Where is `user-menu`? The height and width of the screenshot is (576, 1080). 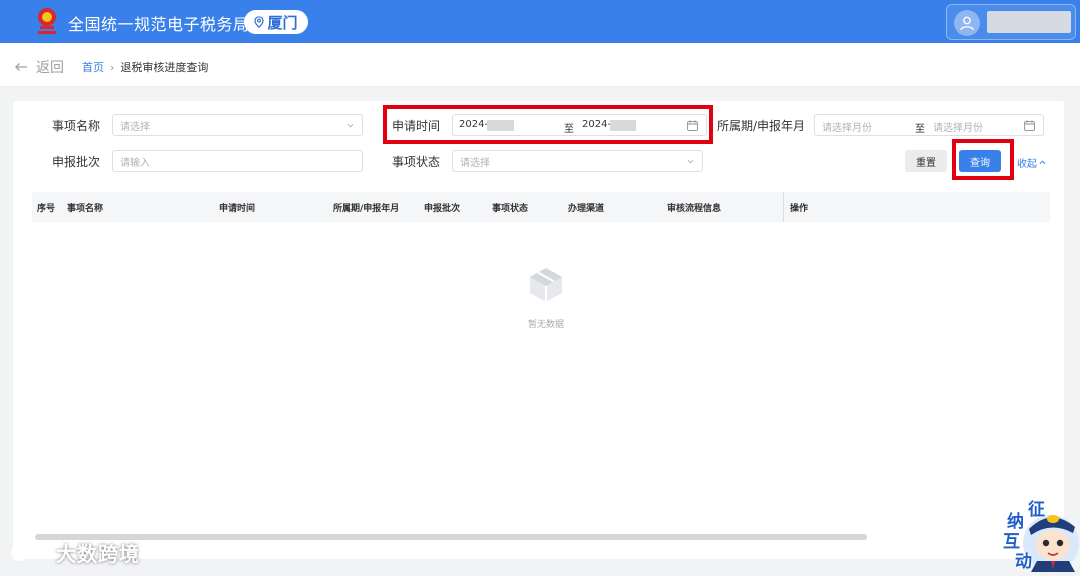
user-menu is located at coordinates (1011, 22).